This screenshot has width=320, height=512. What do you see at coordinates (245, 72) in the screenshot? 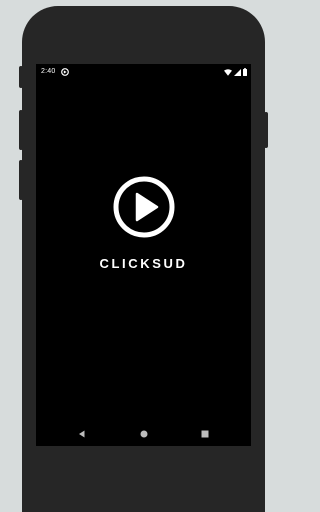
I see `battery-icon` at bounding box center [245, 72].